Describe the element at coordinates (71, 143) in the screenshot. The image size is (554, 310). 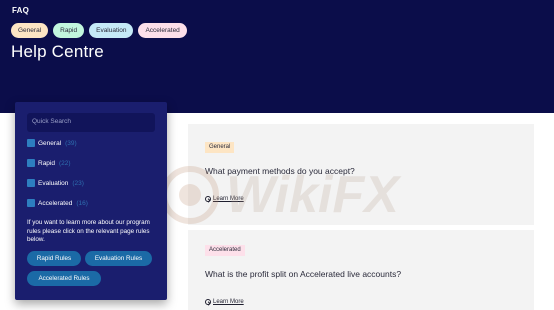
I see `category-count: (39)` at that location.